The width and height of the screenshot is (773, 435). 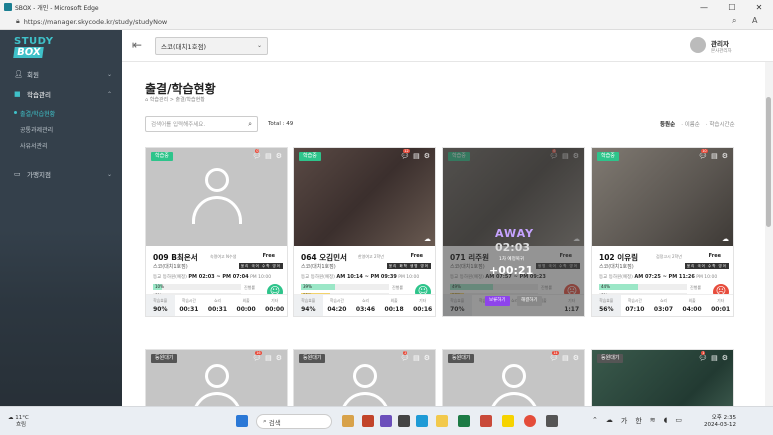 What do you see at coordinates (513, 377) in the screenshot?
I see `student-card: 등원대기 💬︎ 14 ▤ ⚙︎` at bounding box center [513, 377].